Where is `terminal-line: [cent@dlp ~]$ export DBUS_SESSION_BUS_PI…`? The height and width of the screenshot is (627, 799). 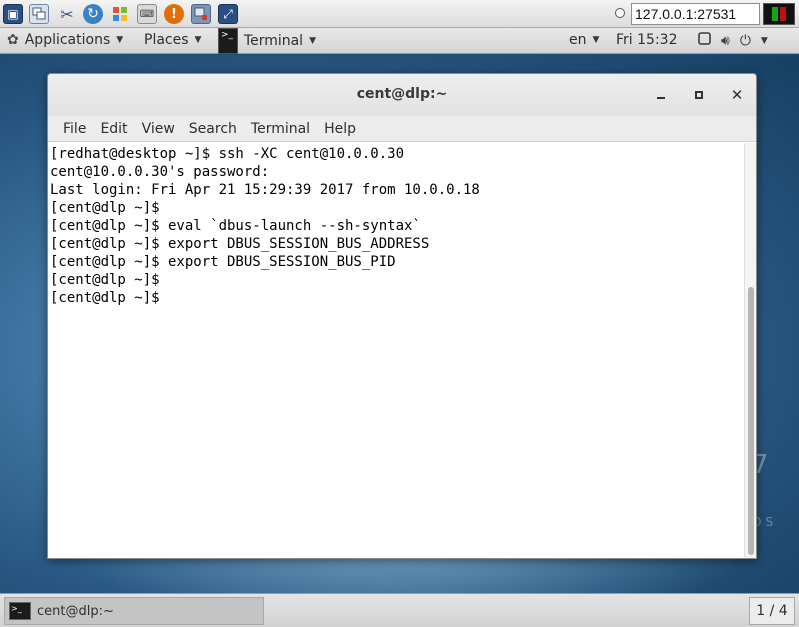
terminal-line: [cent@dlp ~]$ export DBUS_SESSION_BUS_PI… is located at coordinates (223, 262).